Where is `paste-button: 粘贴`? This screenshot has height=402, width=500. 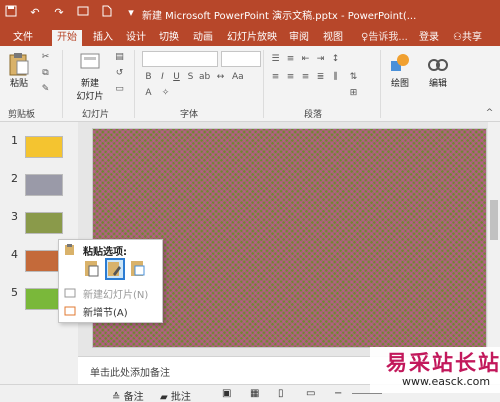 paste-button: 粘贴 is located at coordinates (19, 70).